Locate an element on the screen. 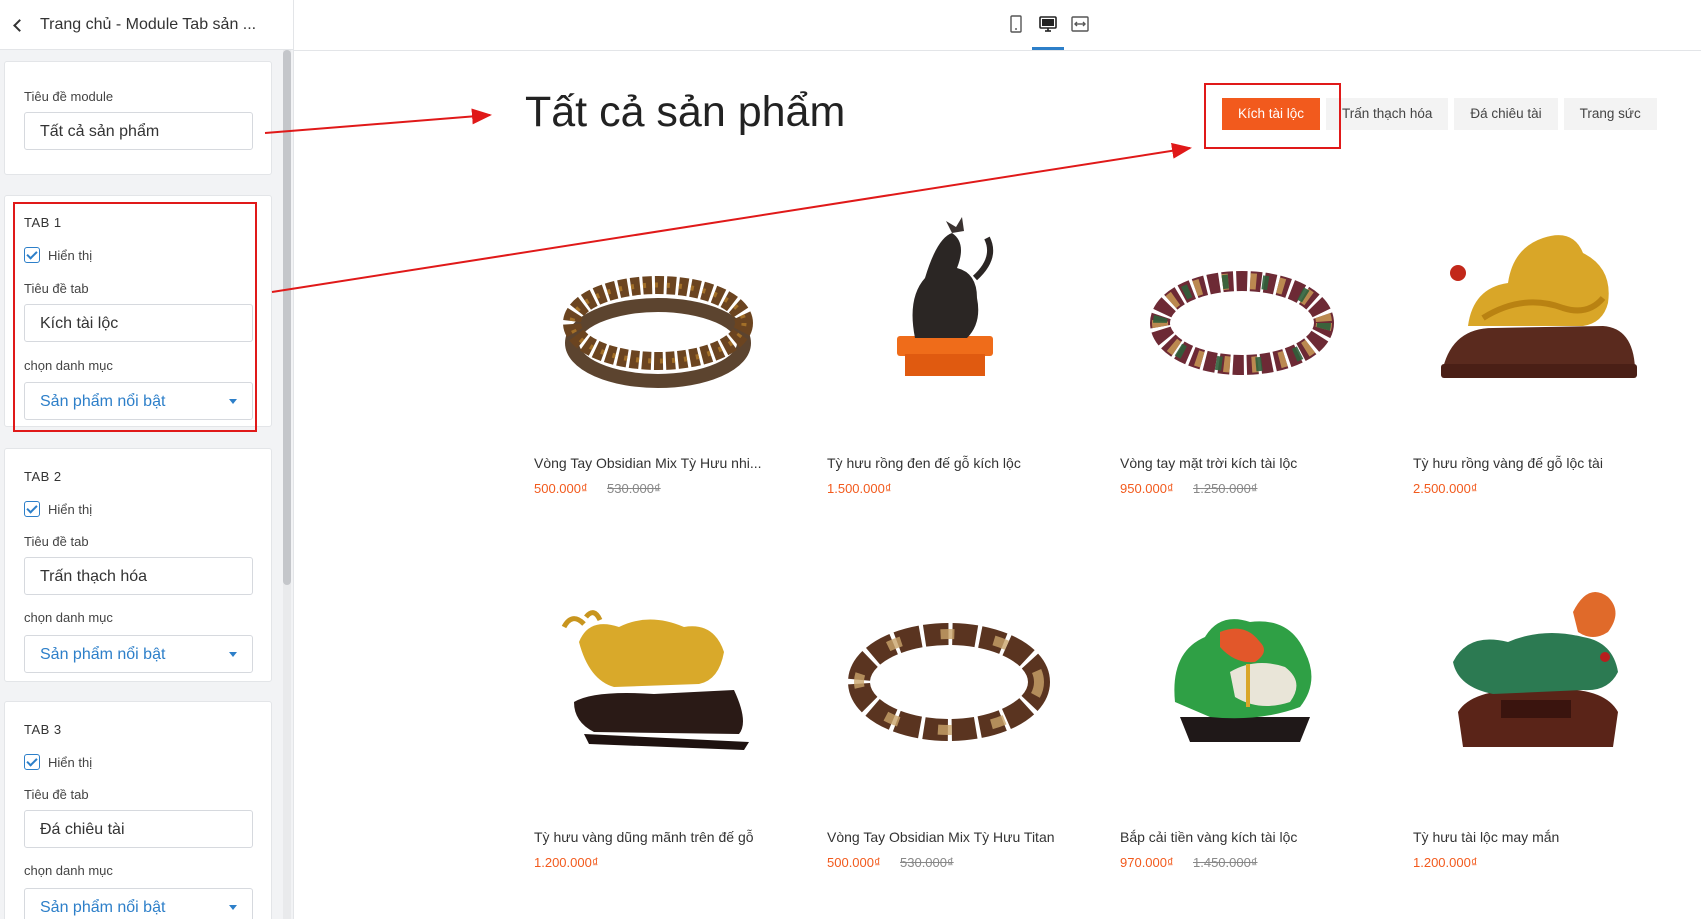  product-name: Bắp cải tiền vàng kích tài lộc is located at coordinates (1240, 837).